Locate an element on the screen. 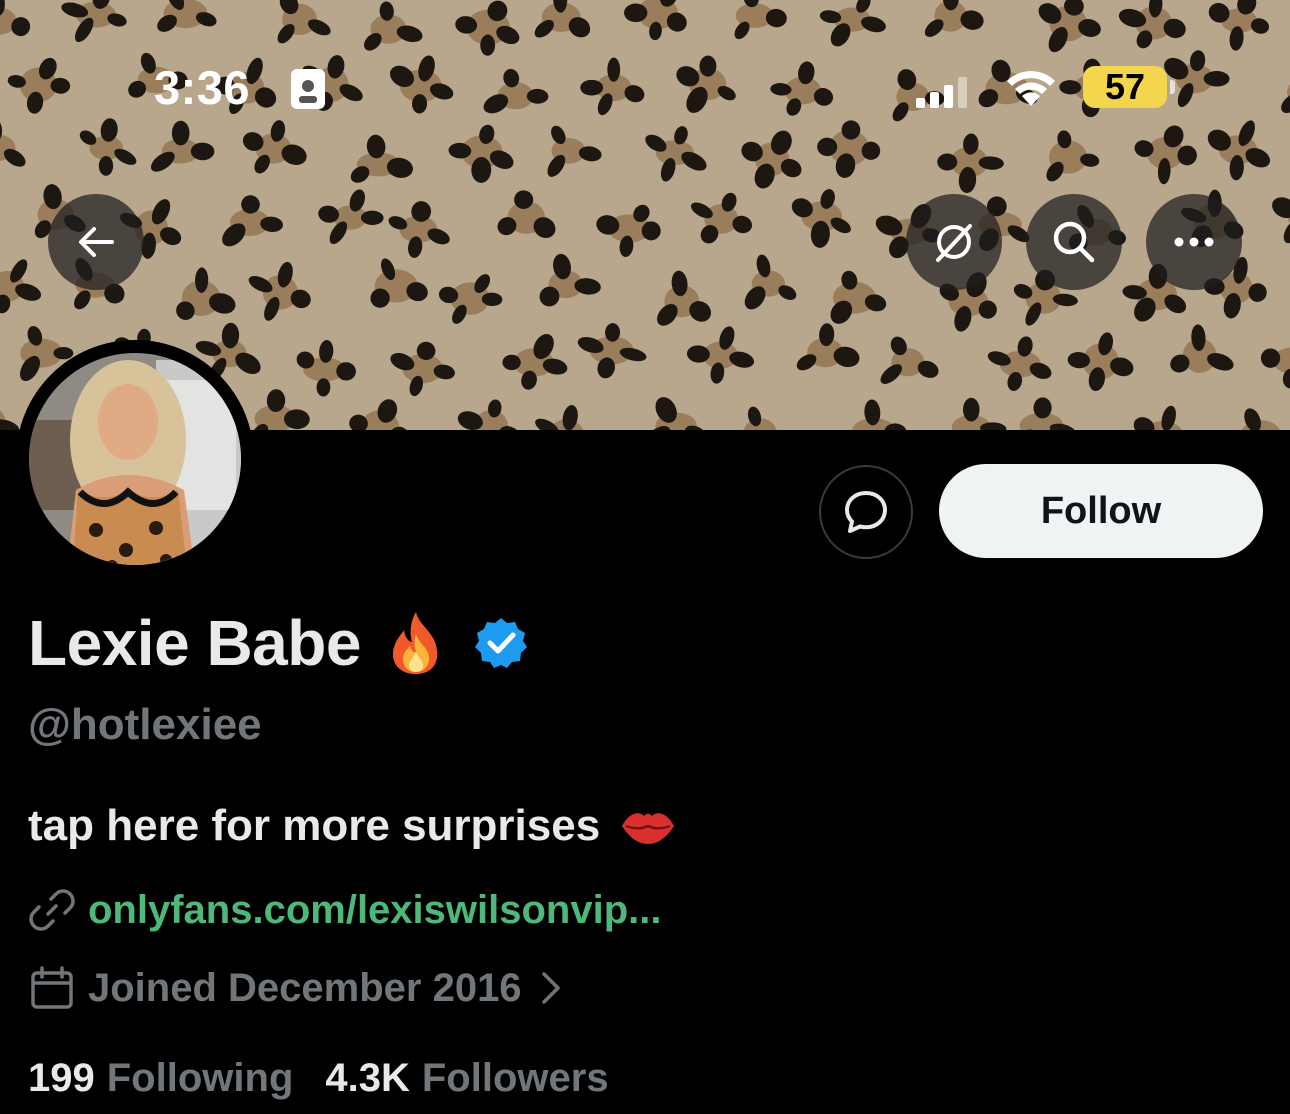  search-button is located at coordinates (1074, 242).